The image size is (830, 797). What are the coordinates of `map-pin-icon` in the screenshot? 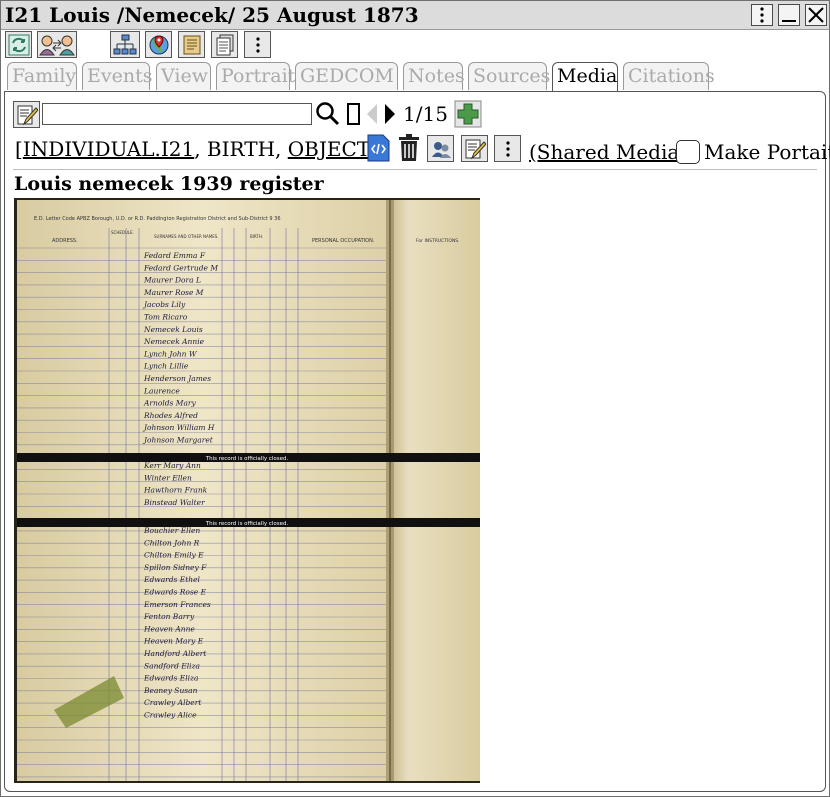 It's located at (158, 44).